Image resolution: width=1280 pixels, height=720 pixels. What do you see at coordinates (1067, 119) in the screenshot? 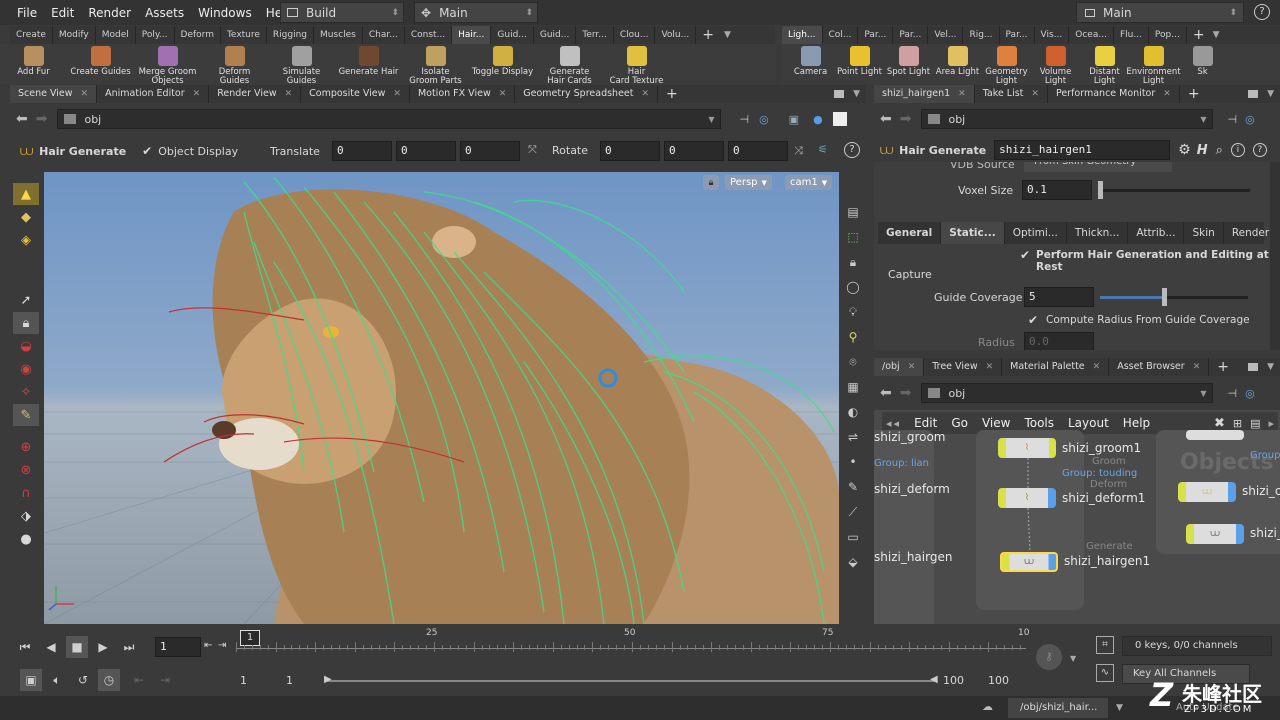
I see `path-field: obj ▼` at bounding box center [1067, 119].